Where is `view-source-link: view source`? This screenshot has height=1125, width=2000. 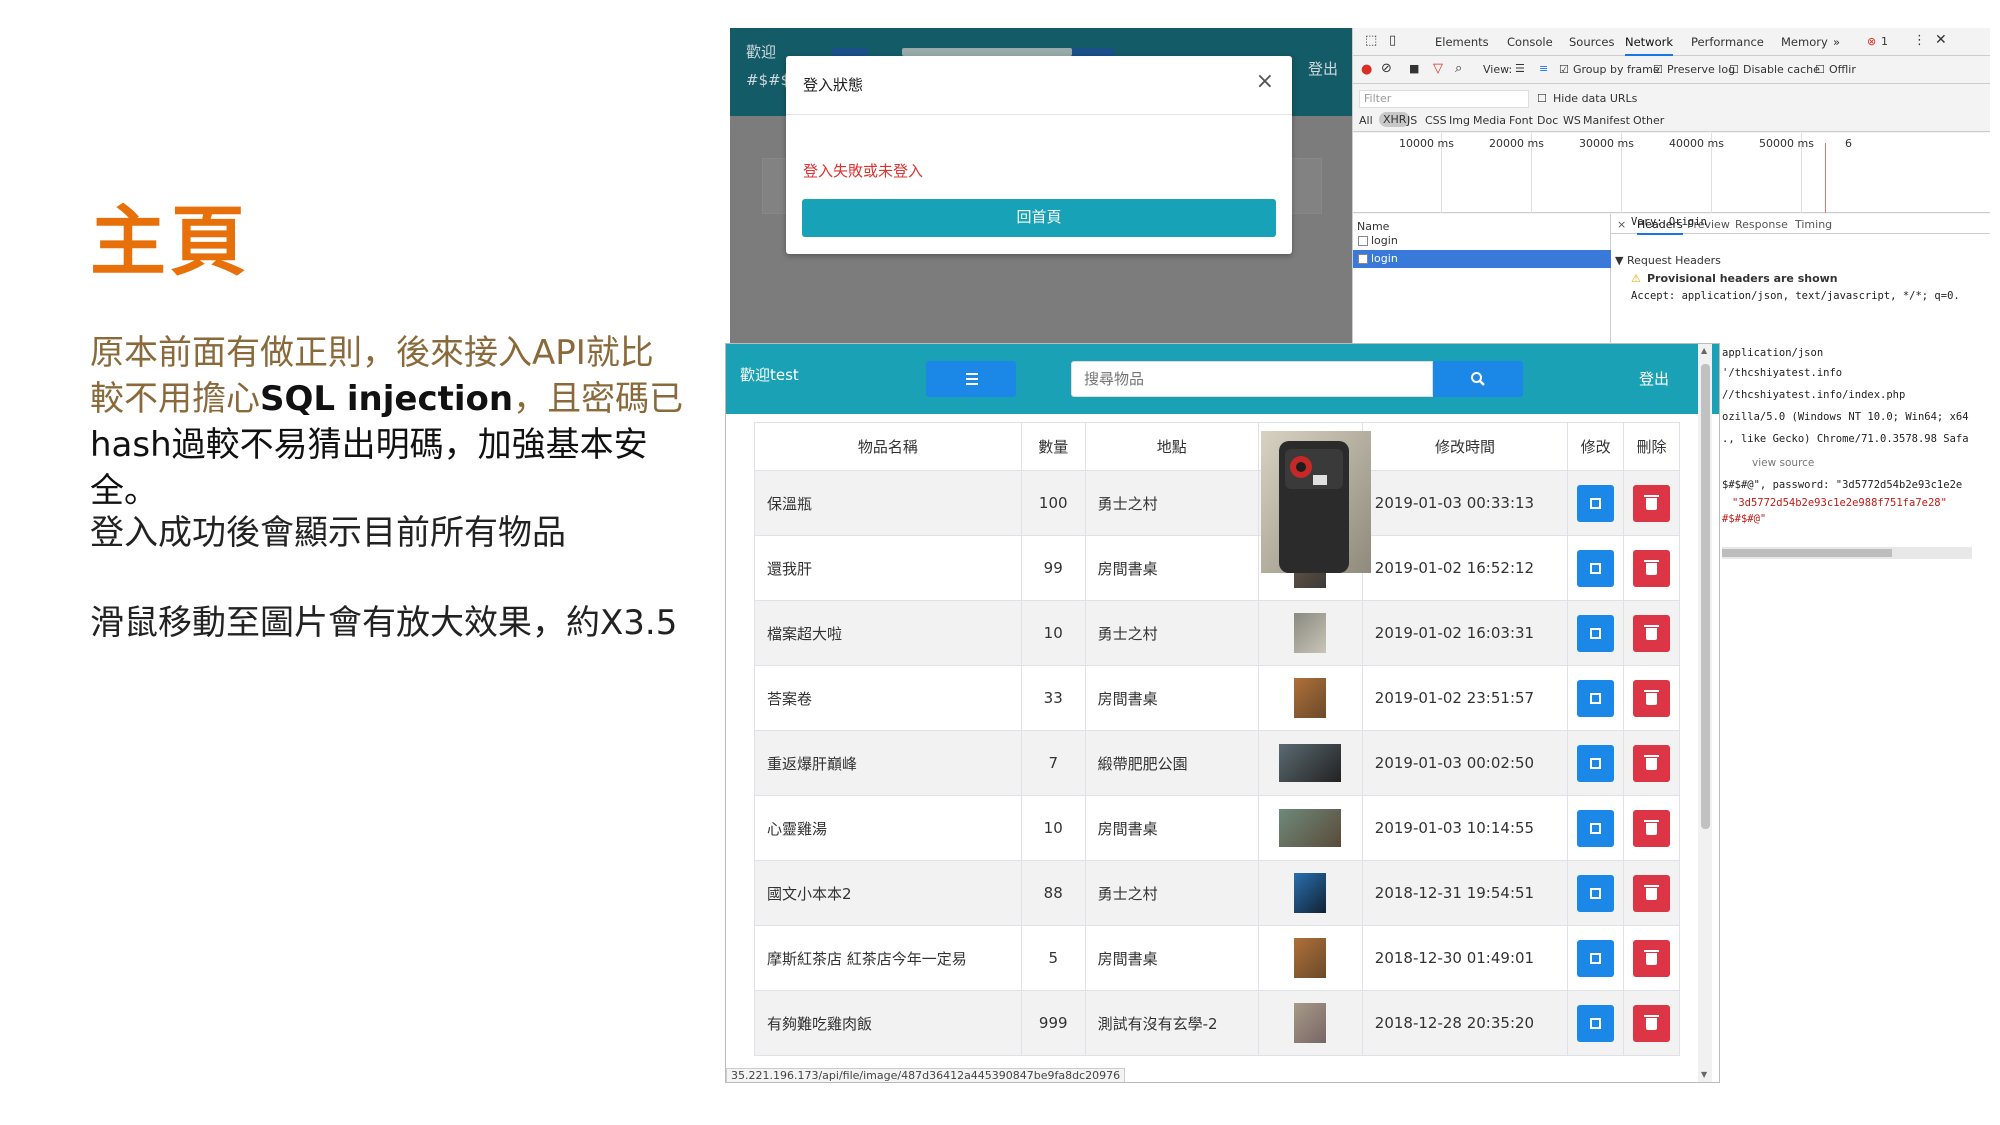 view-source-link: view source is located at coordinates (1783, 463).